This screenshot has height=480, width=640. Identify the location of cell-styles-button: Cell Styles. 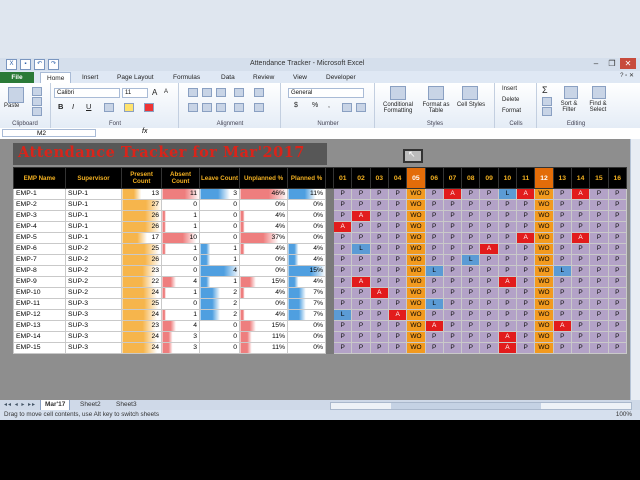
(471, 105).